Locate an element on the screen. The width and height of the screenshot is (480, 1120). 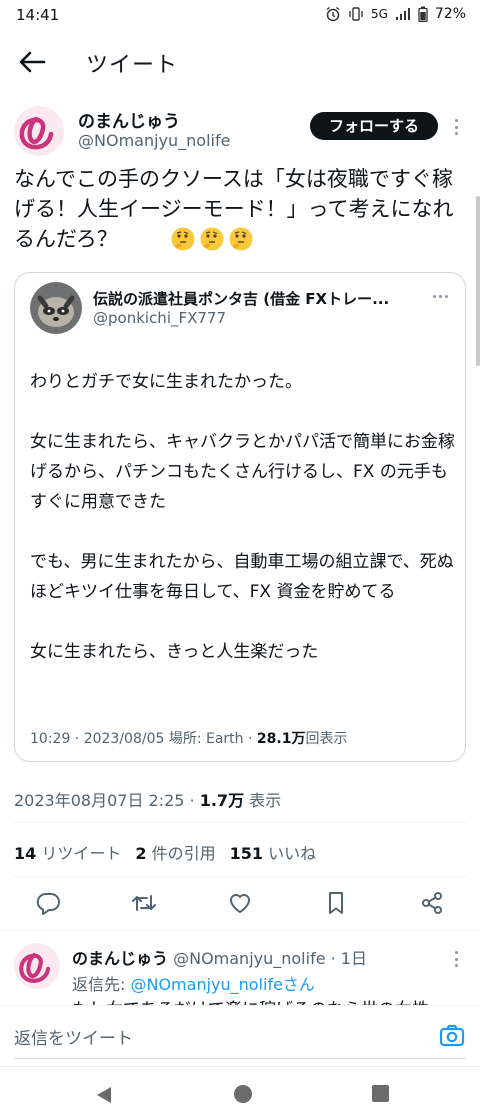
likes-count: 151 is located at coordinates (246, 853).